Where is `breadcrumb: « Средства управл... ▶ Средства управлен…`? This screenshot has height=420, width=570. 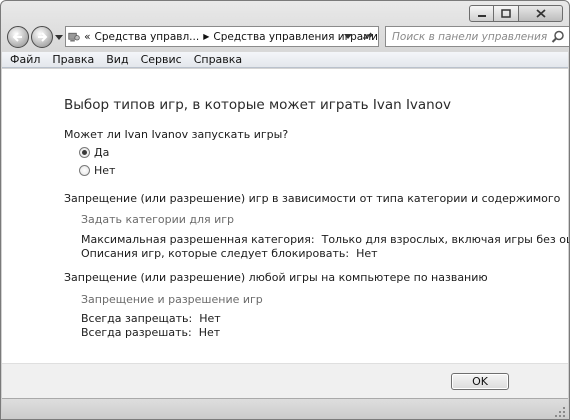
breadcrumb: « Средства управл... ▶ Средства управлен… is located at coordinates (231, 37).